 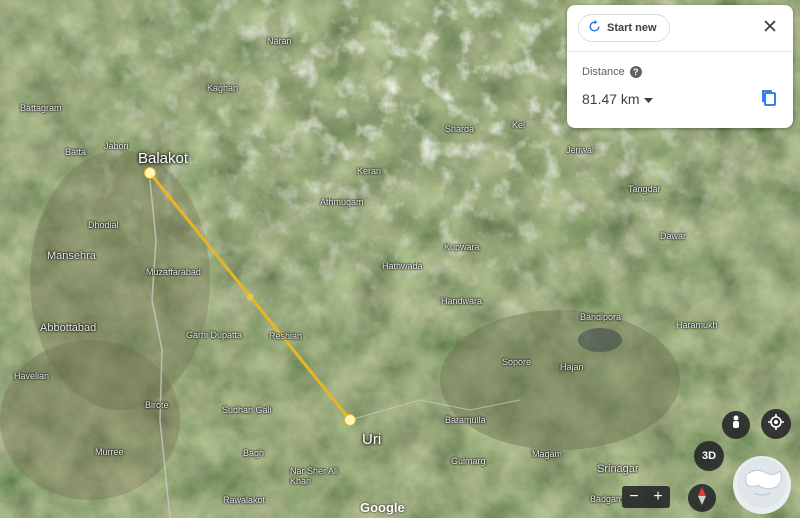 I want to click on label-place: Hathwada, so click(x=402, y=266).